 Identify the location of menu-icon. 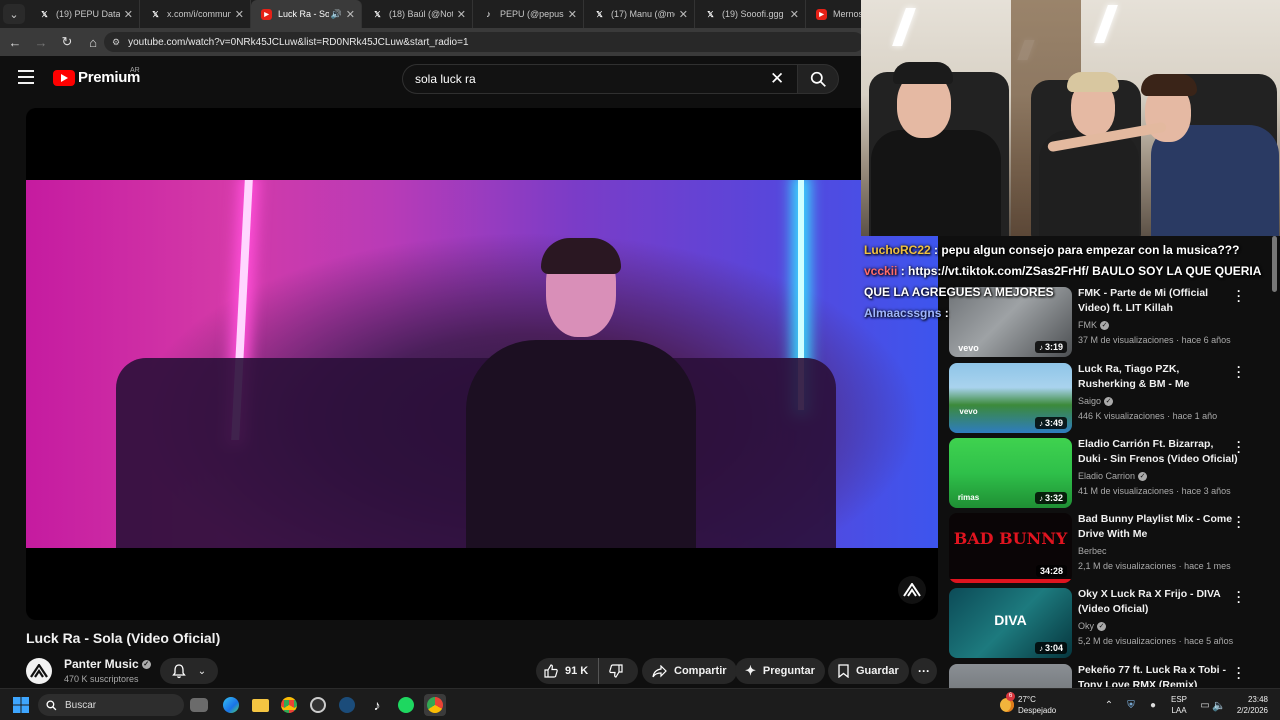
(26, 77).